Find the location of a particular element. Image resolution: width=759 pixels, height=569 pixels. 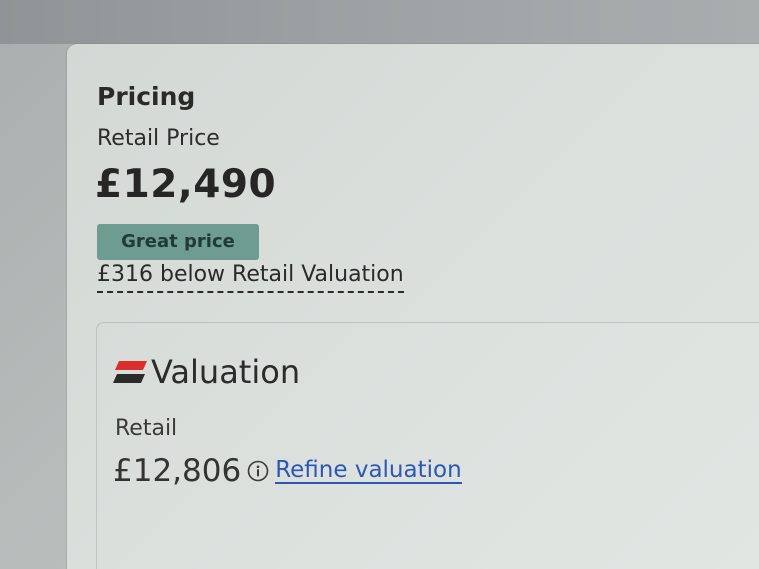

retail-price-value: £12,490 is located at coordinates (186, 184).